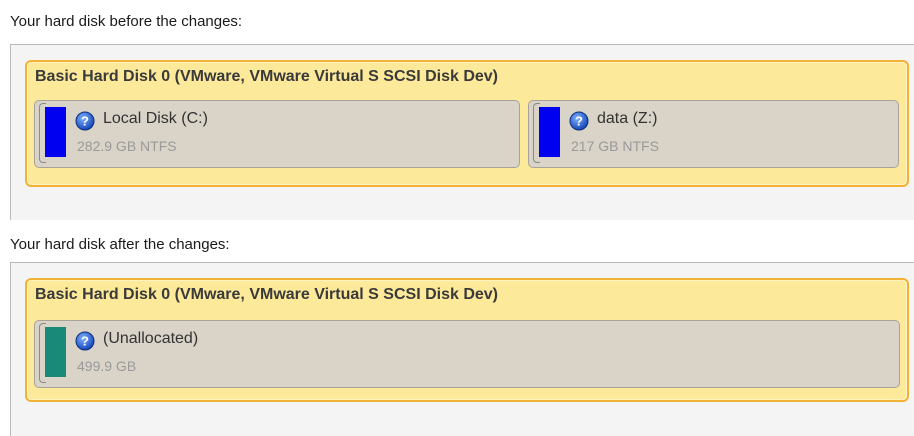 This screenshot has width=914, height=436. What do you see at coordinates (627, 118) in the screenshot?
I see `partition-name: data (Z:)` at bounding box center [627, 118].